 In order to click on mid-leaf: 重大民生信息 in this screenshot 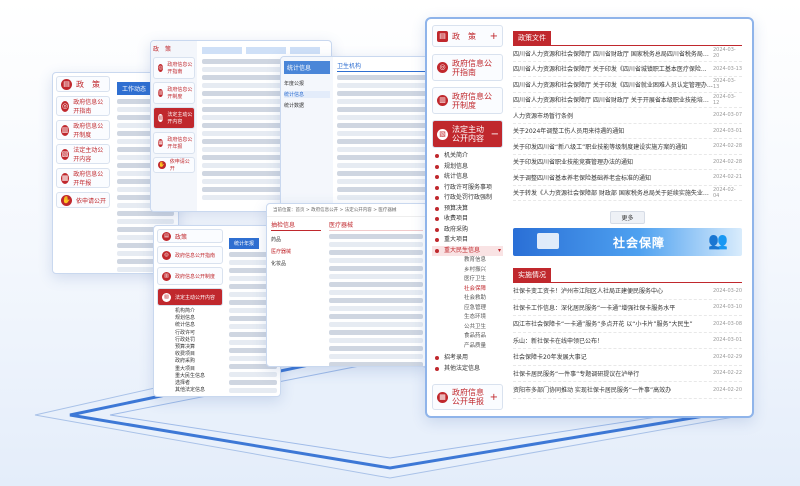, I will do `click(199, 376)`.